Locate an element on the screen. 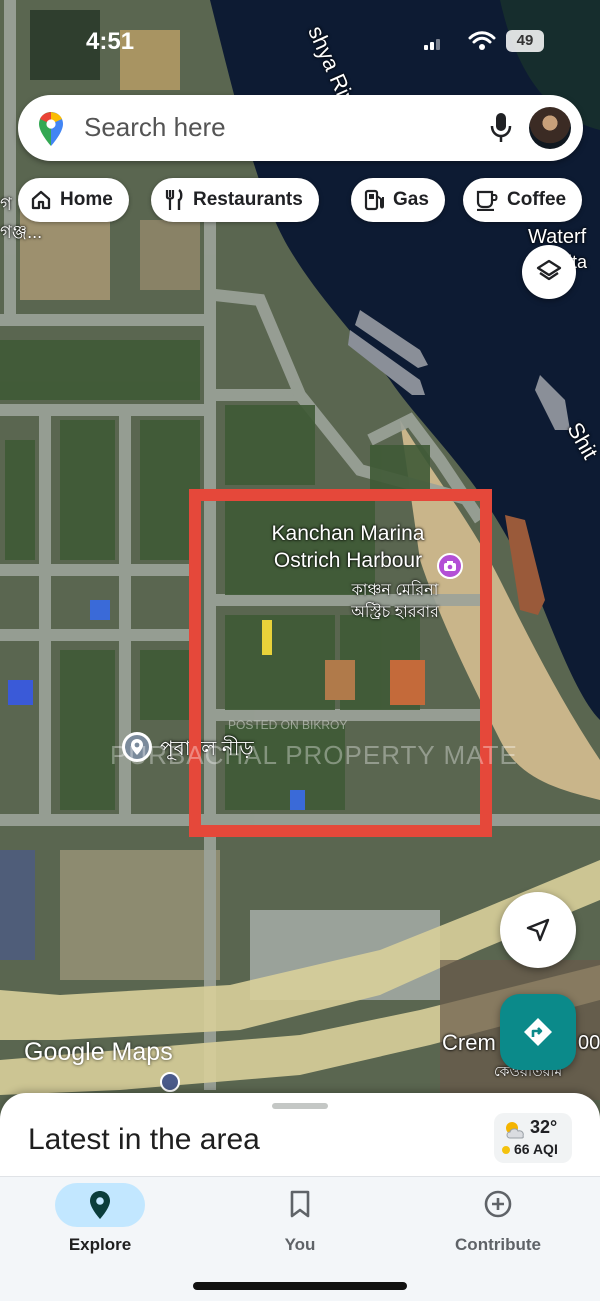 This screenshot has width=600, height=1301. gas-pump-icon is located at coordinates (374, 200).